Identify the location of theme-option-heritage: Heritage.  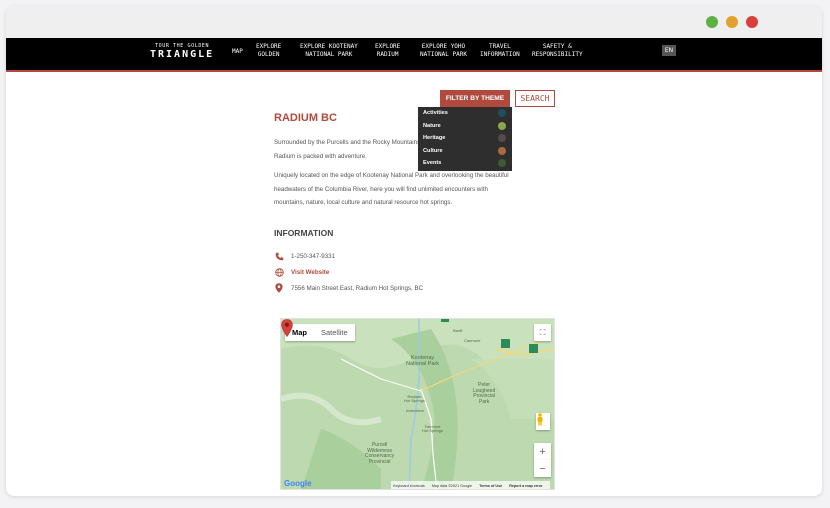
(465, 138).